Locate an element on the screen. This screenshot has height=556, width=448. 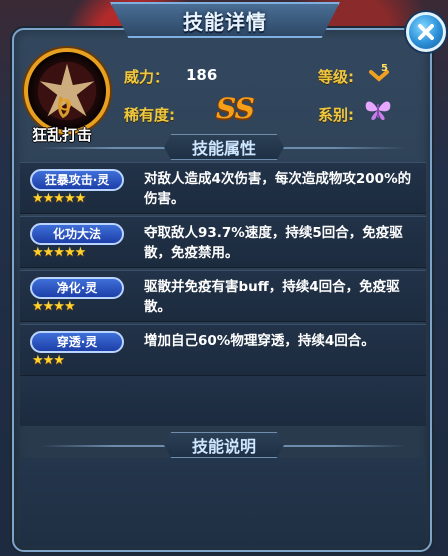
attribute-list-padding is located at coordinates (223, 401).